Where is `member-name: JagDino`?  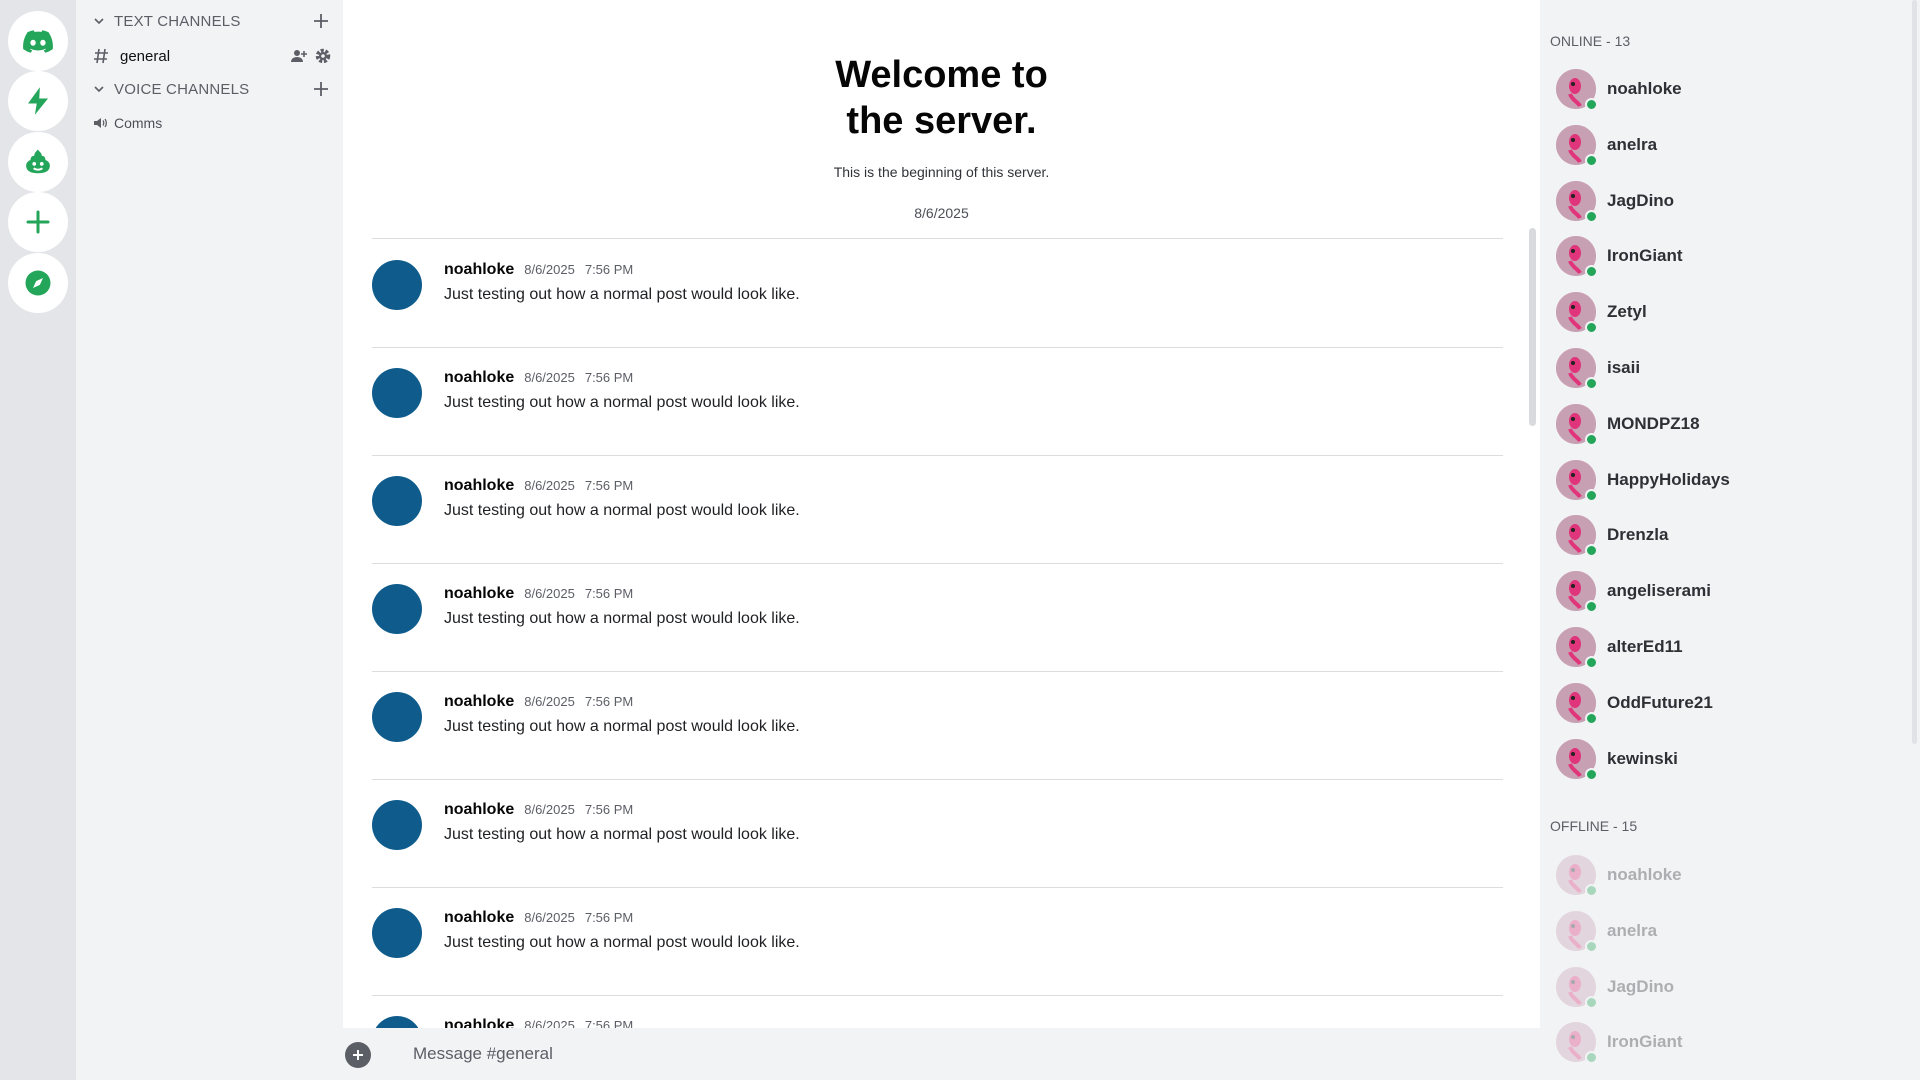 member-name: JagDino is located at coordinates (1641, 200).